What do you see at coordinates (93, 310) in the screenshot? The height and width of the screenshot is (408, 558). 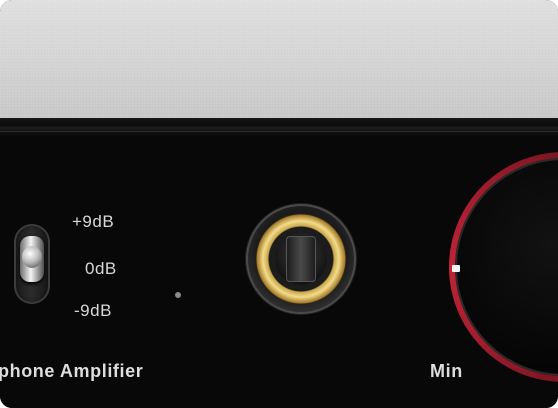 I see `gain-label-low: -9dB` at bounding box center [93, 310].